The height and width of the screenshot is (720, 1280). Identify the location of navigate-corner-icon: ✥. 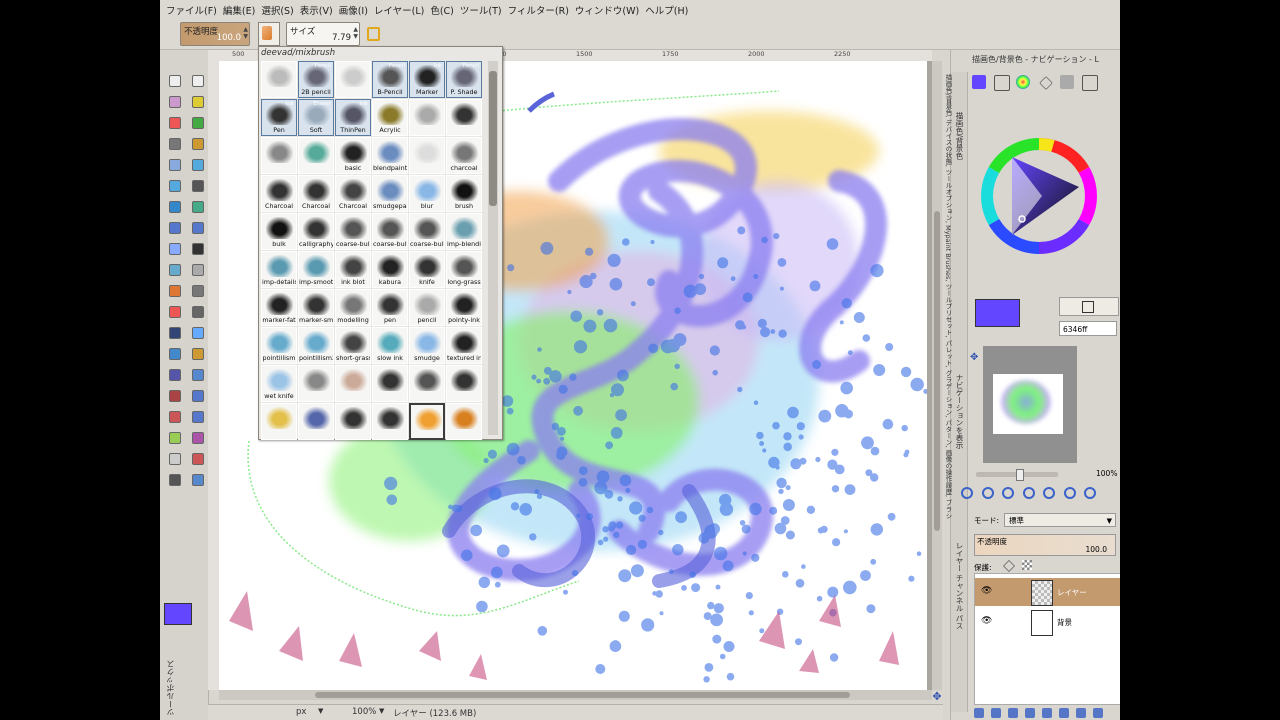
(937, 696).